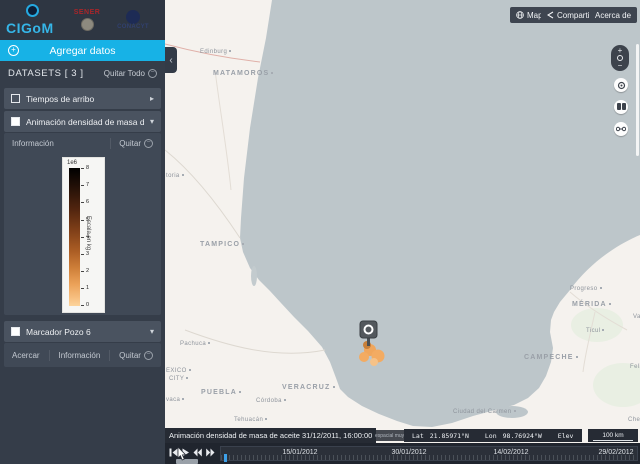  I want to click on measure-button, so click(621, 129).